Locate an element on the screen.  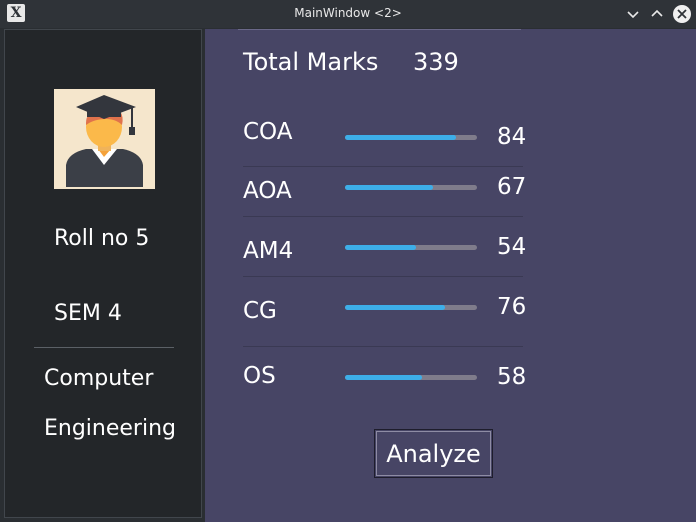
subject-marks: 76 is located at coordinates (512, 307).